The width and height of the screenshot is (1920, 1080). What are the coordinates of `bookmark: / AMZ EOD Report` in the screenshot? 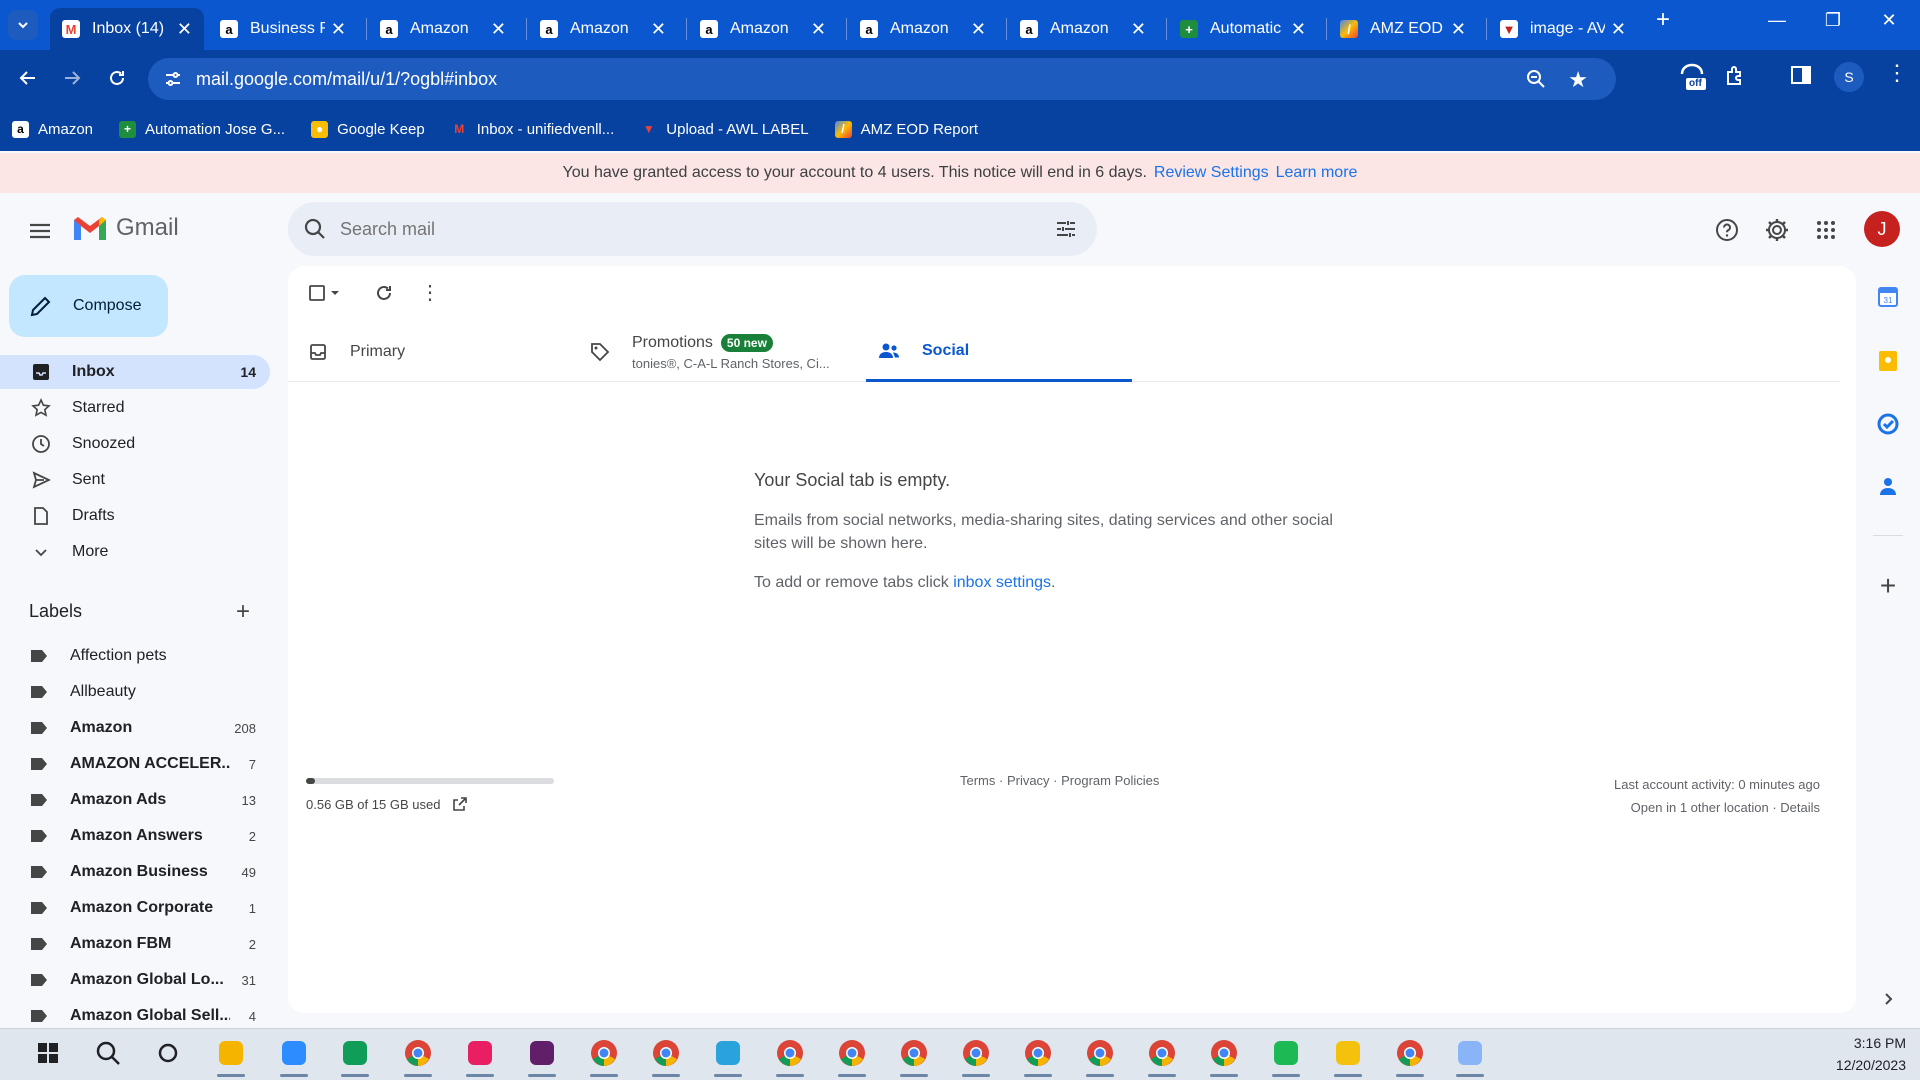 It's located at (906, 129).